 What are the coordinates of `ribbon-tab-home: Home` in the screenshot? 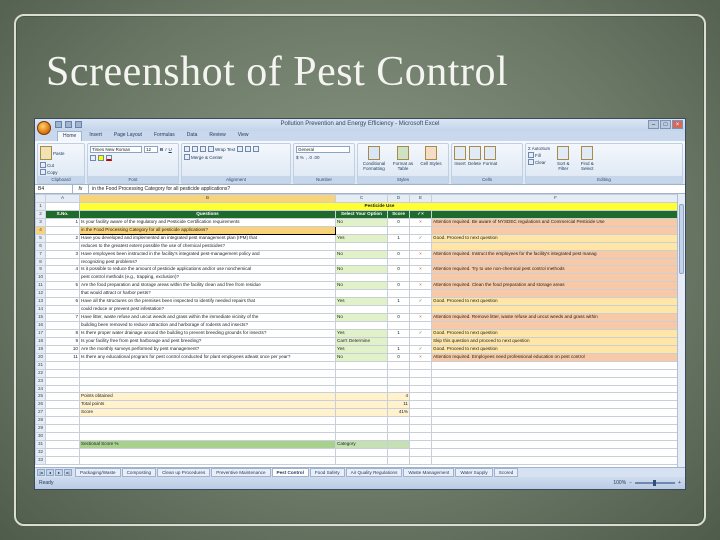 It's located at (70, 136).